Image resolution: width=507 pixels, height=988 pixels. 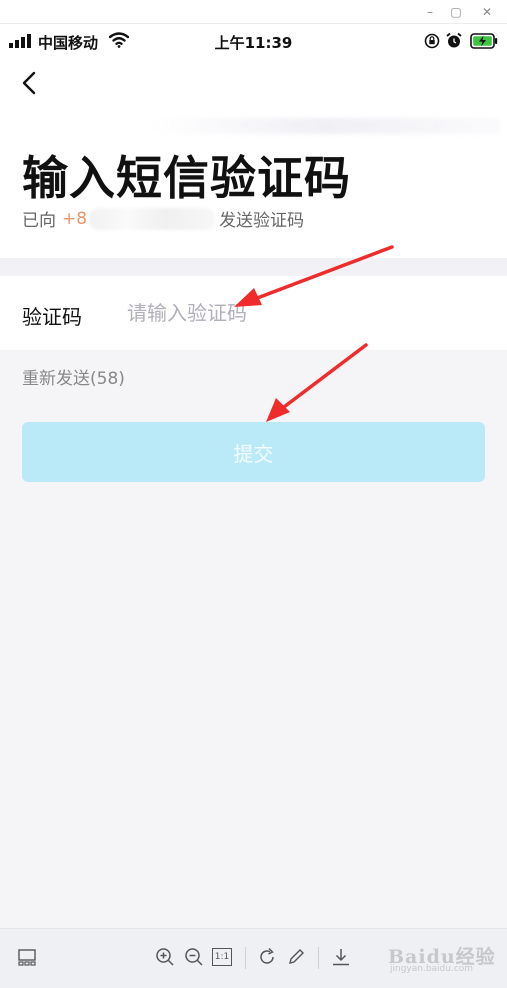 What do you see at coordinates (194, 957) in the screenshot?
I see `zoom-out-icon` at bounding box center [194, 957].